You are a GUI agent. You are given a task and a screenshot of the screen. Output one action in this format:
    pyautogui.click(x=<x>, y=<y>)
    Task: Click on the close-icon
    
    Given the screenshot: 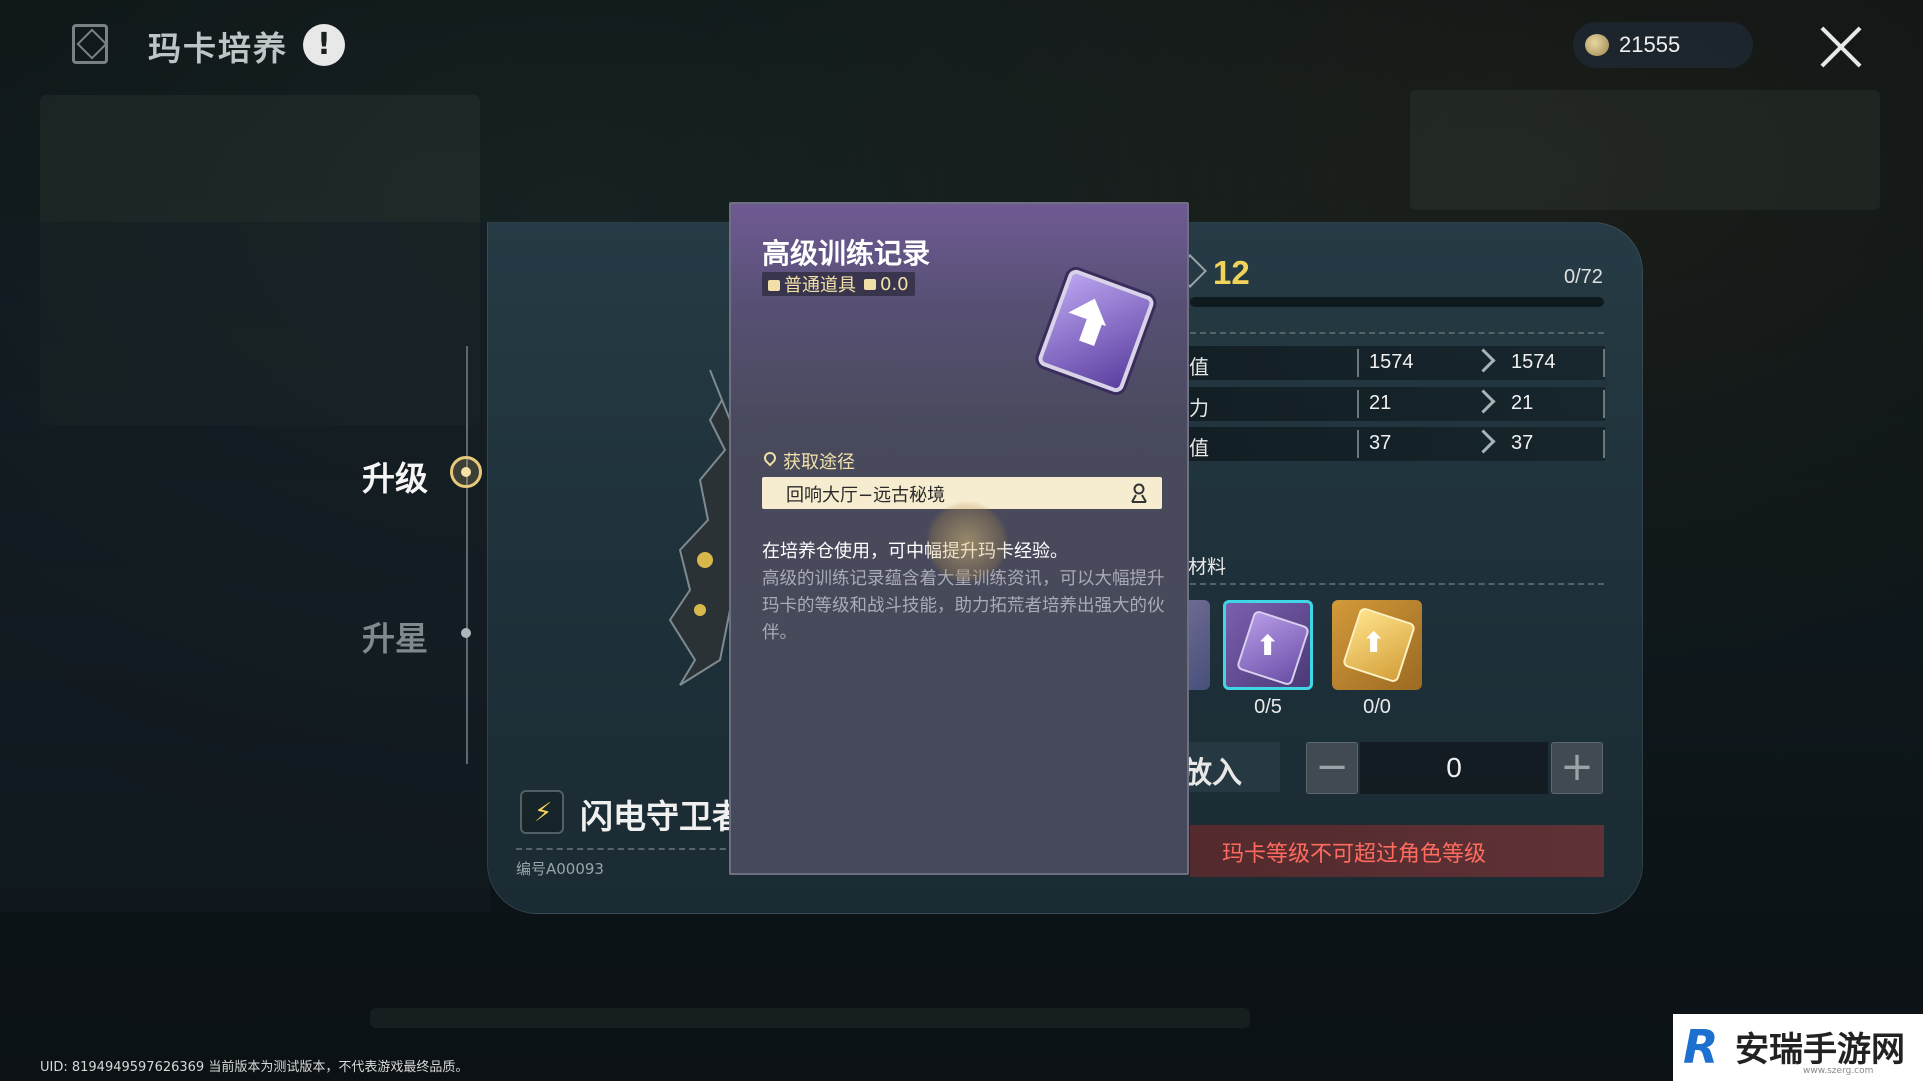 What is the action you would take?
    pyautogui.click(x=1841, y=47)
    